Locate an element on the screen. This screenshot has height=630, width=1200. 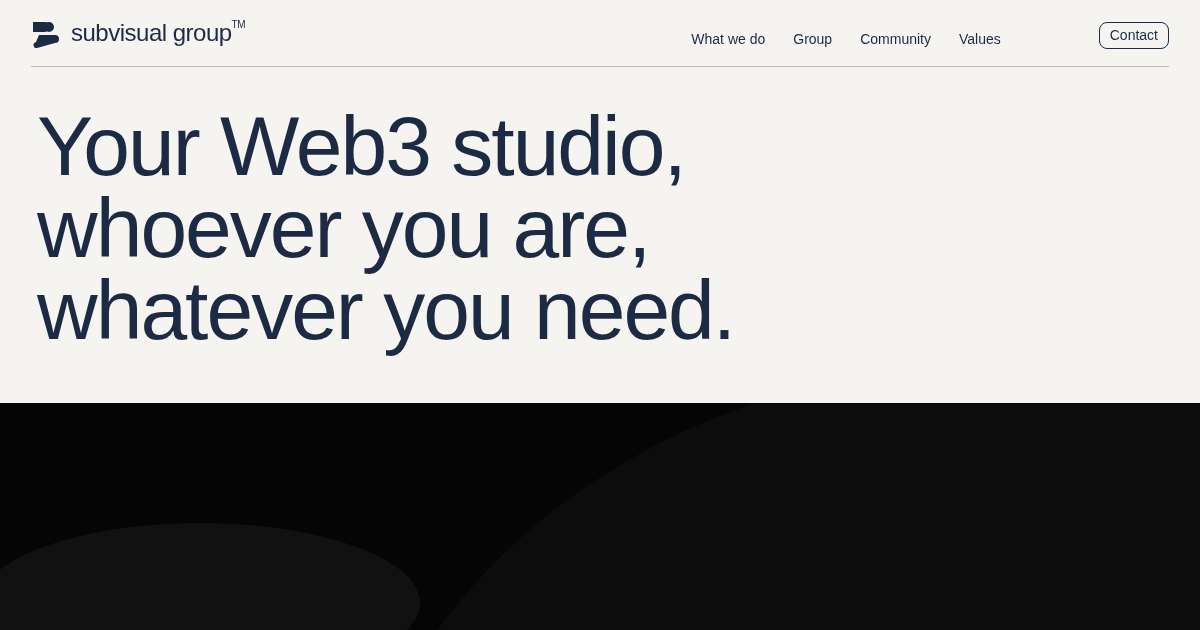
nav-link: What we do is located at coordinates (728, 39).